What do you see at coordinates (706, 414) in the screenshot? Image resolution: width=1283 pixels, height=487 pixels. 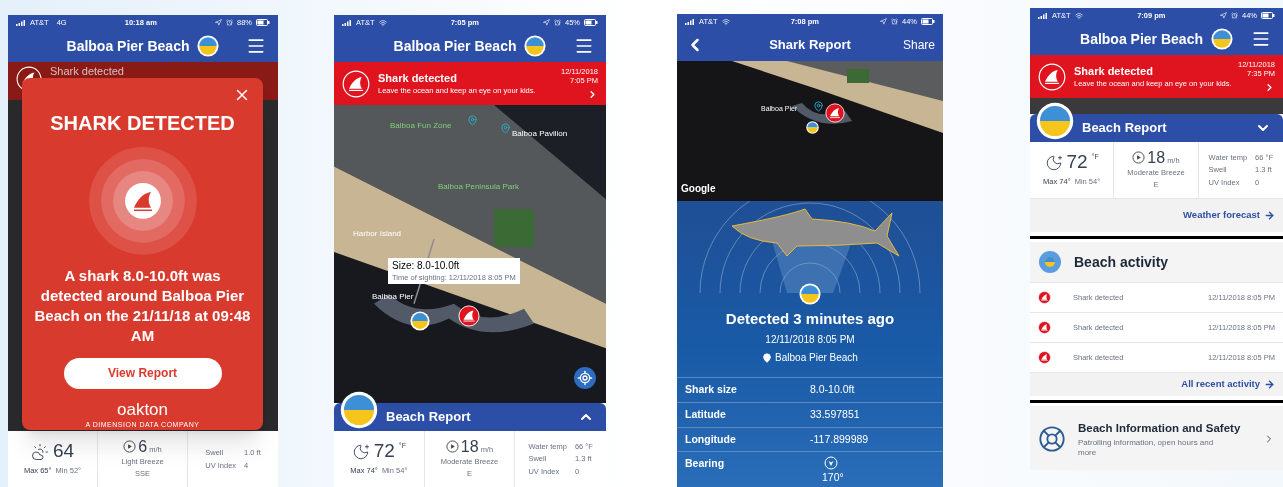 I see `detail-label: Latitude` at bounding box center [706, 414].